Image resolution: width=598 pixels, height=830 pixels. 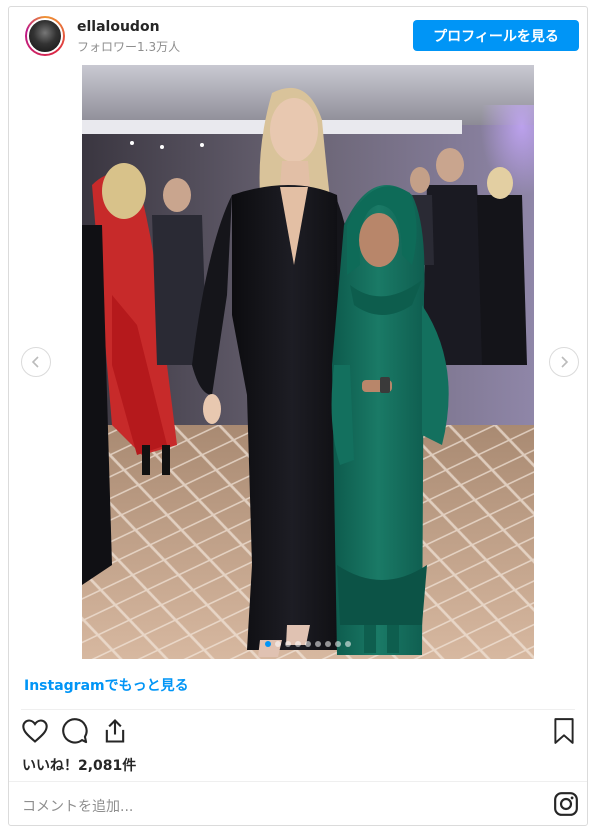 I want to click on post-header: ellaloudon フォロワー1.3万人 プロフィールを見る, so click(x=298, y=36).